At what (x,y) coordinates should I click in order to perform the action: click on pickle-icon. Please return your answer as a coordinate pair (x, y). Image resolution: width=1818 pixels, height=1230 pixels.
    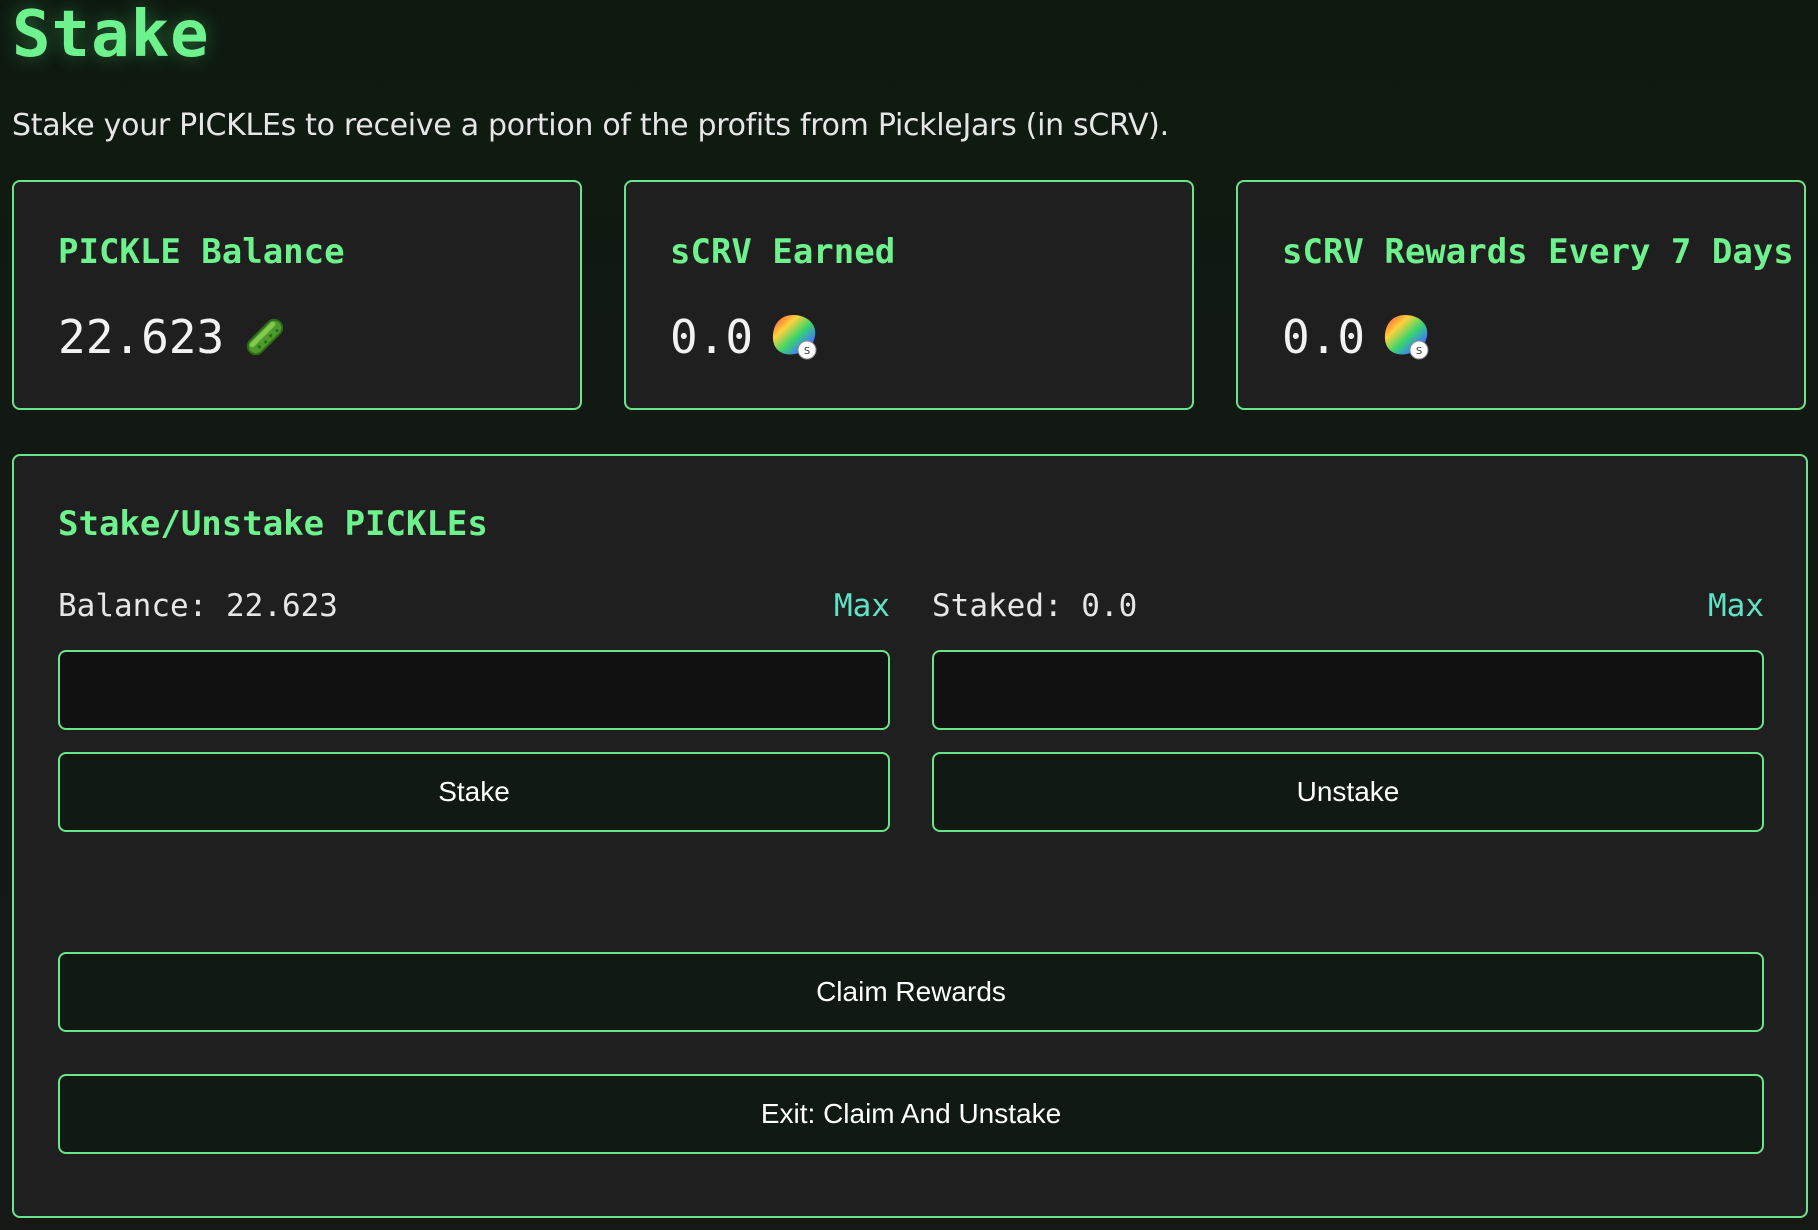
    Looking at the image, I should click on (265, 337).